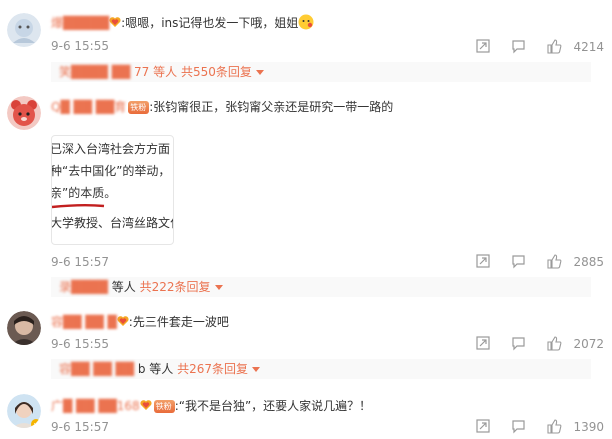  Describe the element at coordinates (175, 287) in the screenshot. I see `reply-total: 共222条回复` at that location.